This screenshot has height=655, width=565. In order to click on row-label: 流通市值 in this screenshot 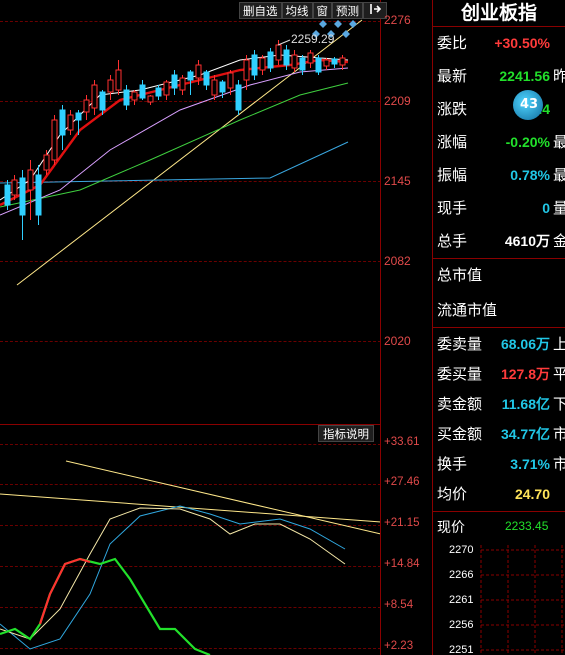, I will do `click(467, 310)`.